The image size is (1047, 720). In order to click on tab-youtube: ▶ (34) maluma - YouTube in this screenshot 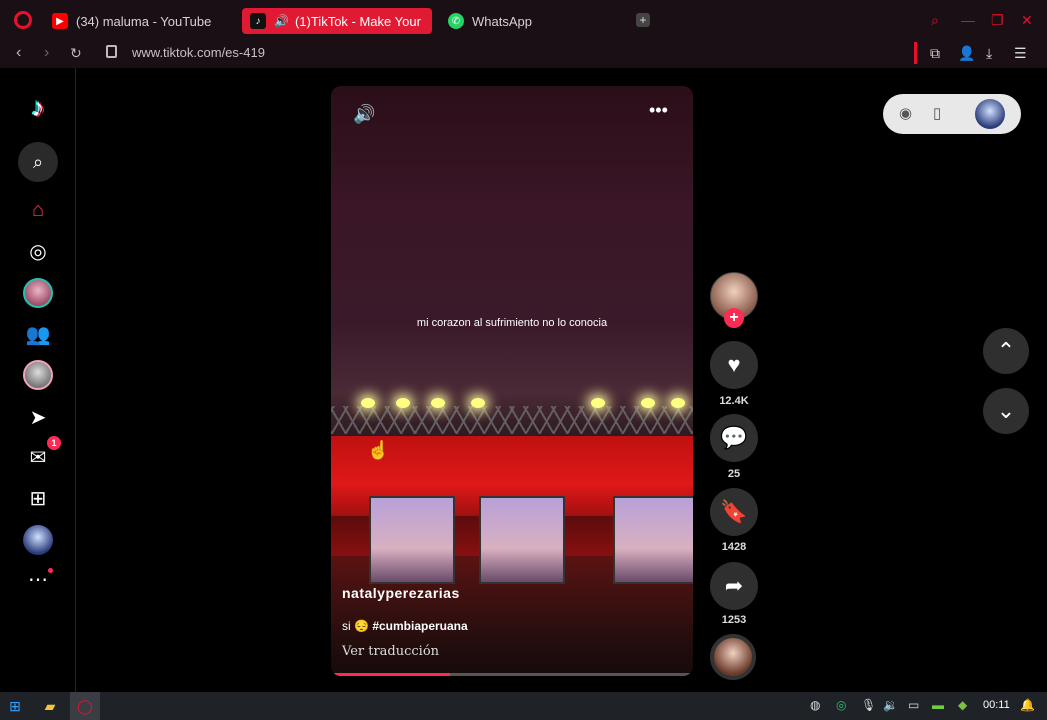, I will do `click(139, 21)`.